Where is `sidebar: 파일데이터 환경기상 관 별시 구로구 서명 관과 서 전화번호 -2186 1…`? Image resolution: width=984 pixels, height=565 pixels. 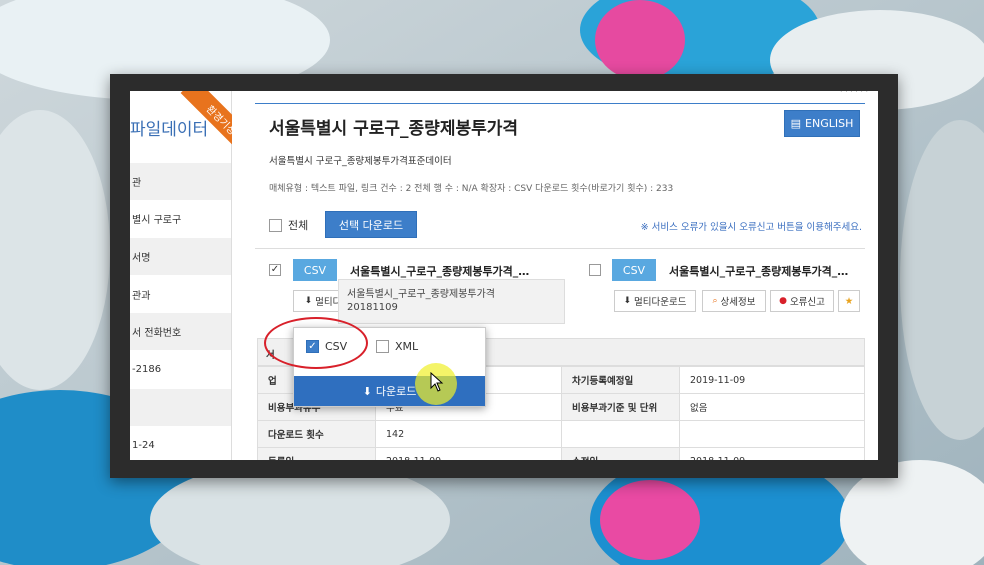 sidebar: 파일데이터 환경기상 관 별시 구로구 서명 관과 서 전화번호 -2186 1… is located at coordinates (181, 275).